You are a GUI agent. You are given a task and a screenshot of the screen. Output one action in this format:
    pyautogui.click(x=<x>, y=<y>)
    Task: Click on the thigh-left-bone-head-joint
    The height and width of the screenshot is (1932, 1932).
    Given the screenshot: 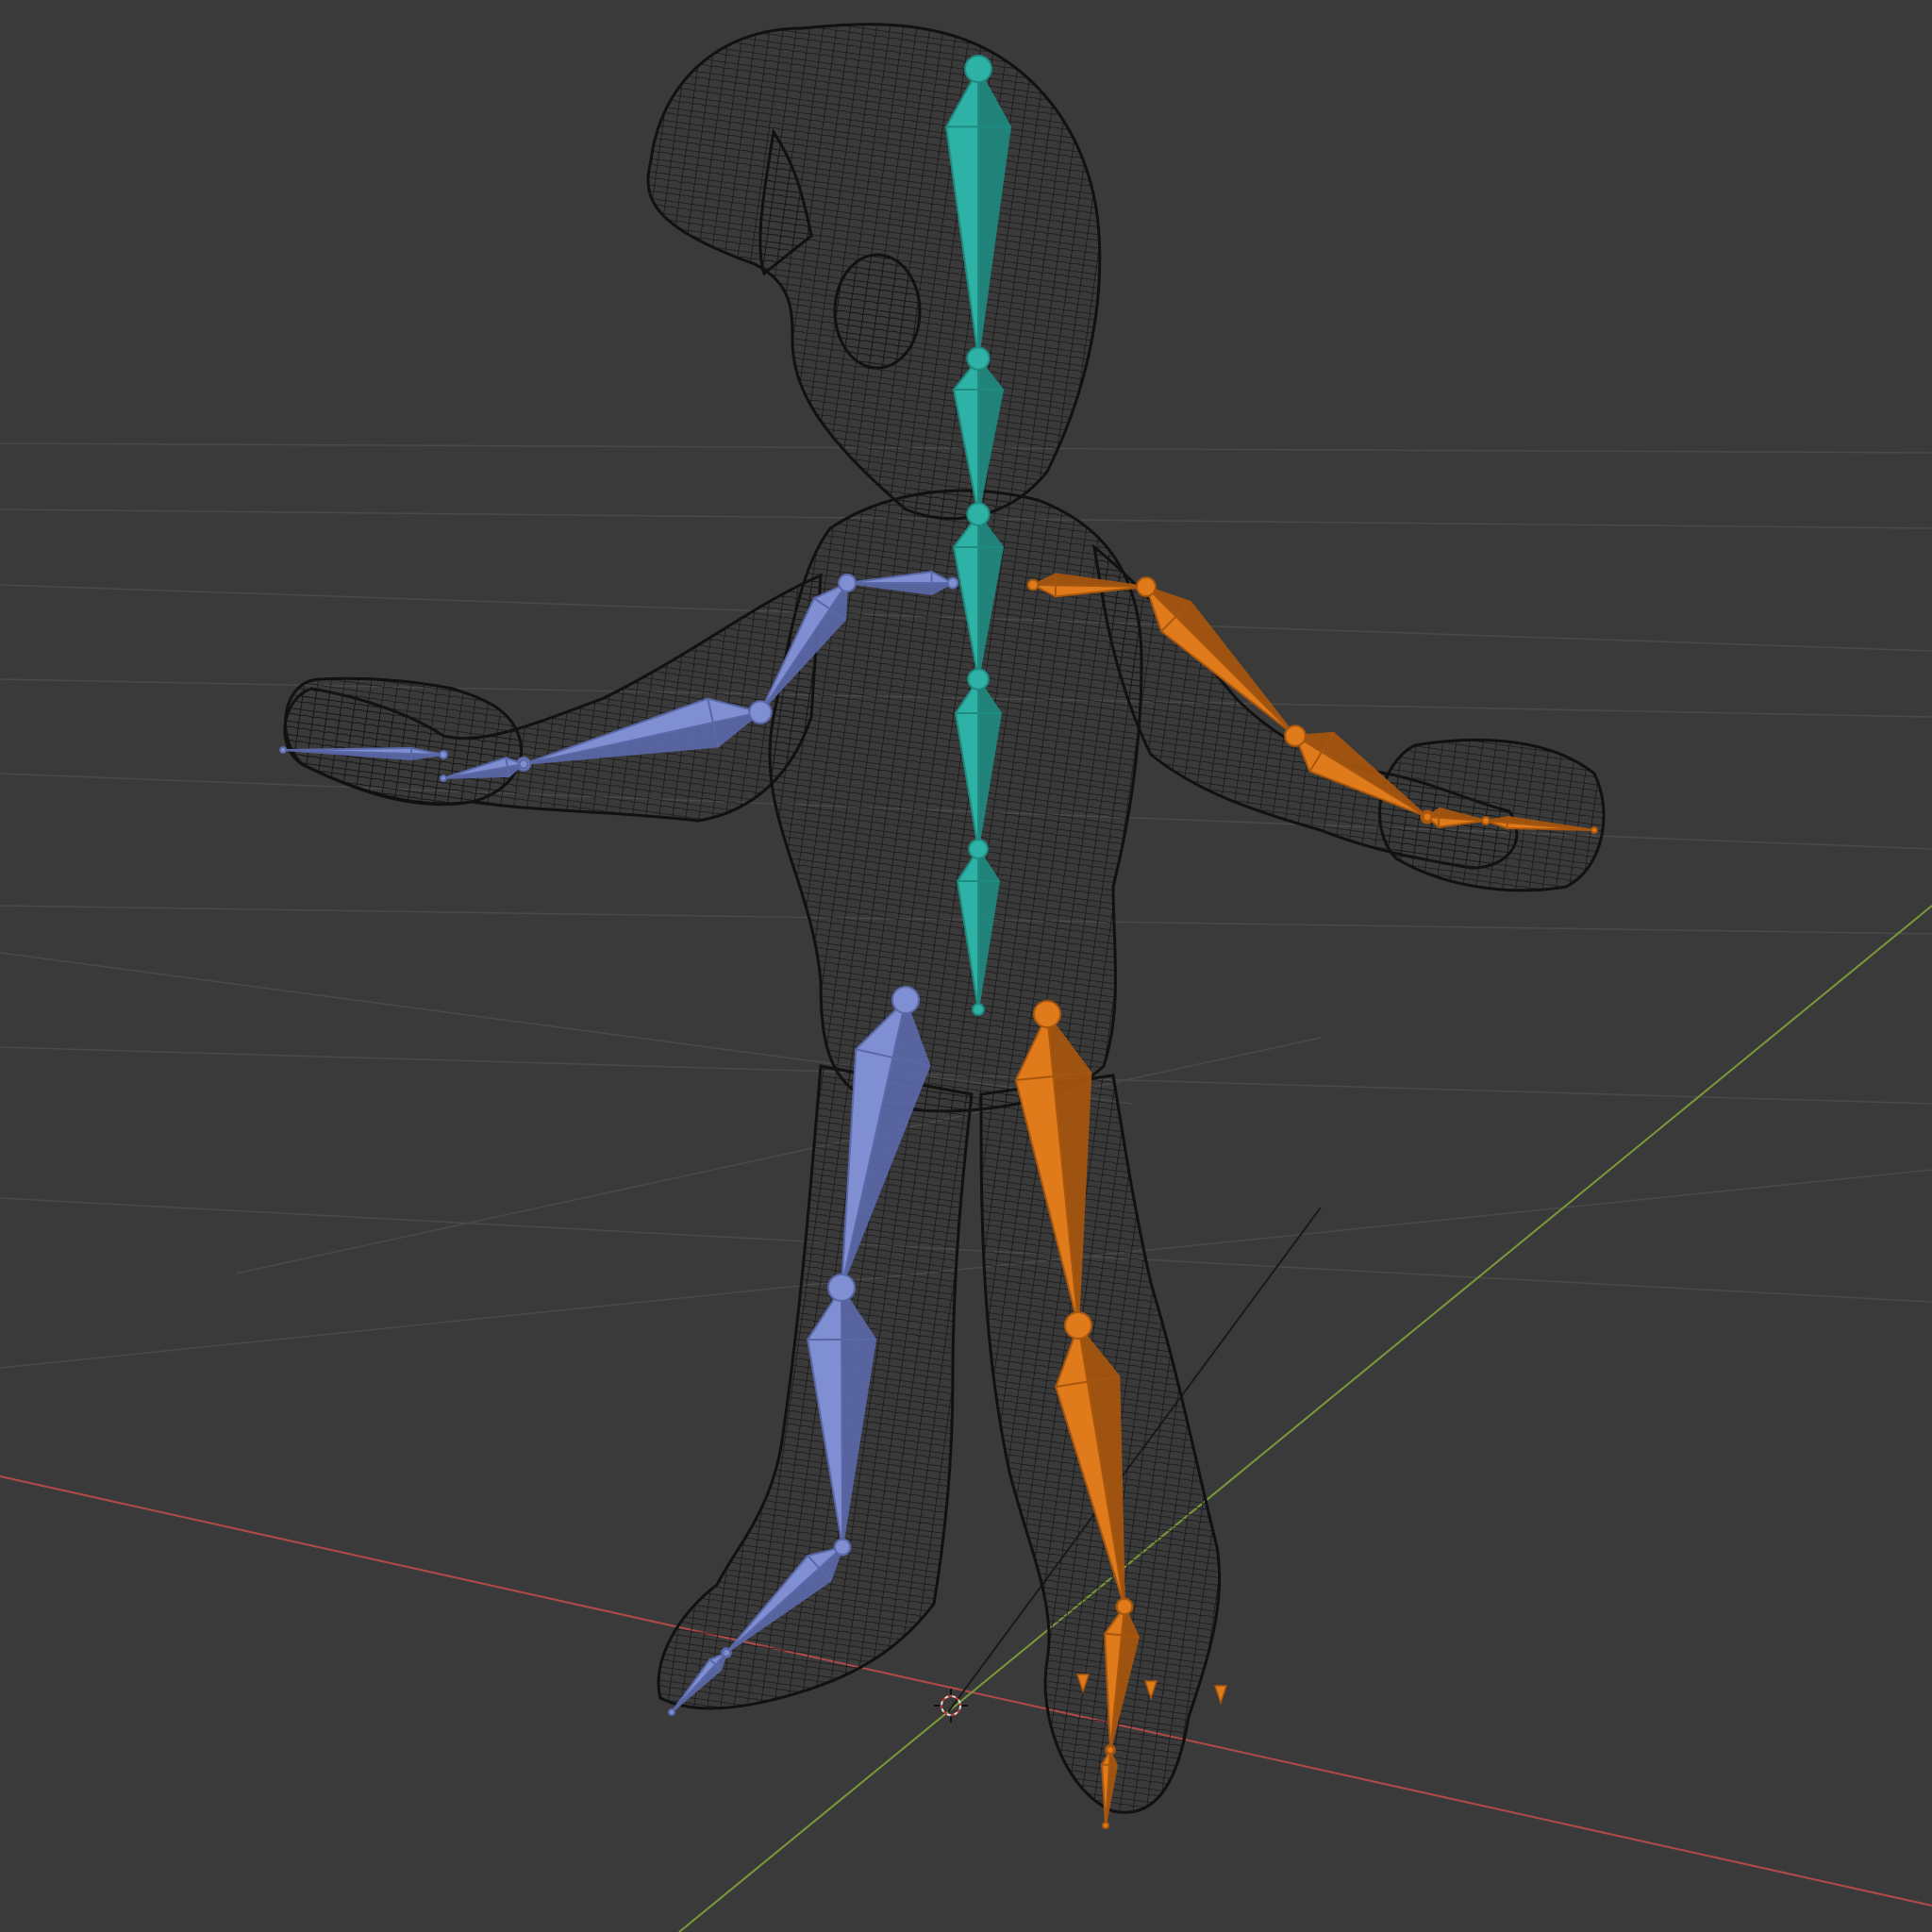 What is the action you would take?
    pyautogui.click(x=1047, y=1014)
    